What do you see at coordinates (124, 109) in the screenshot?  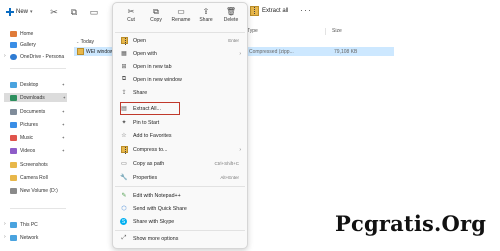 I see `extract-icon: ▤` at bounding box center [124, 109].